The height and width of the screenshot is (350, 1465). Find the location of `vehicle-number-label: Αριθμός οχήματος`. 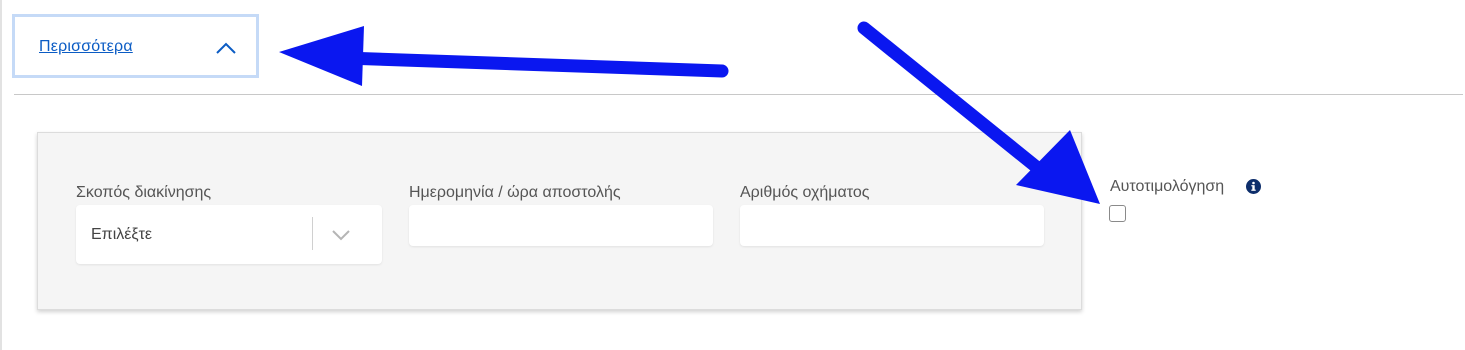

vehicle-number-label: Αριθμός οχήματος is located at coordinates (805, 192).